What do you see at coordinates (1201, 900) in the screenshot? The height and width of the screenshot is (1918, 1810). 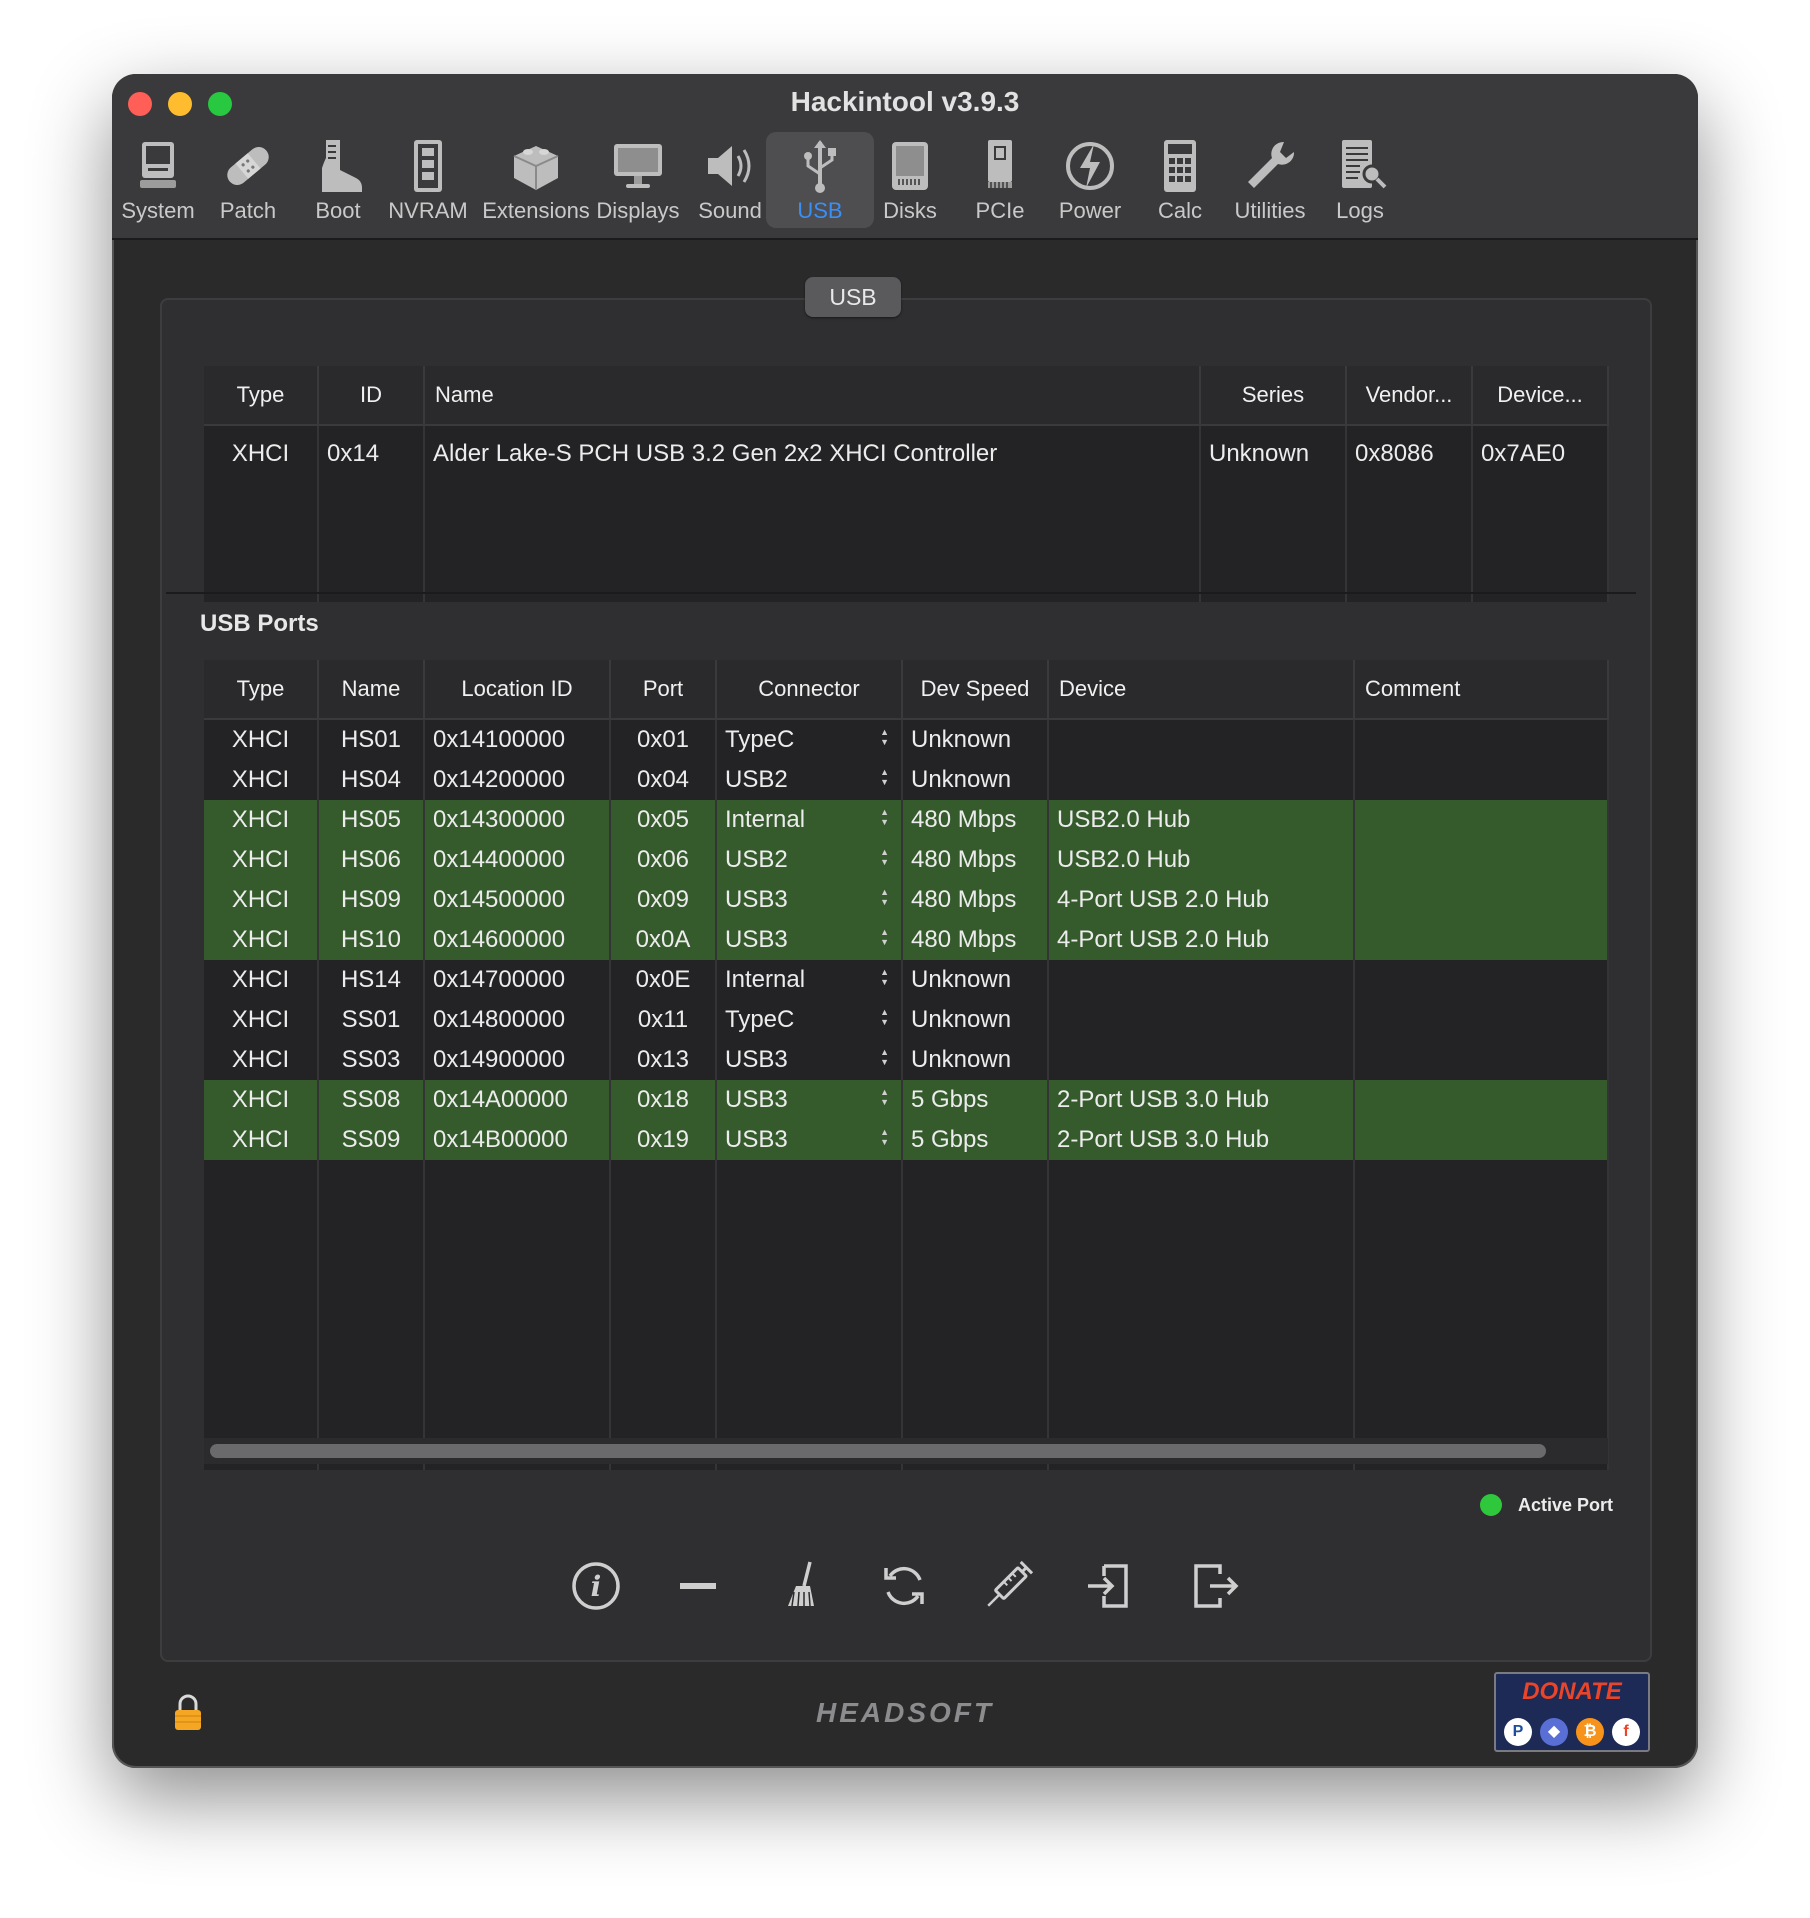 I see `table-cell: 4-Port USB 2.0 Hub` at bounding box center [1201, 900].